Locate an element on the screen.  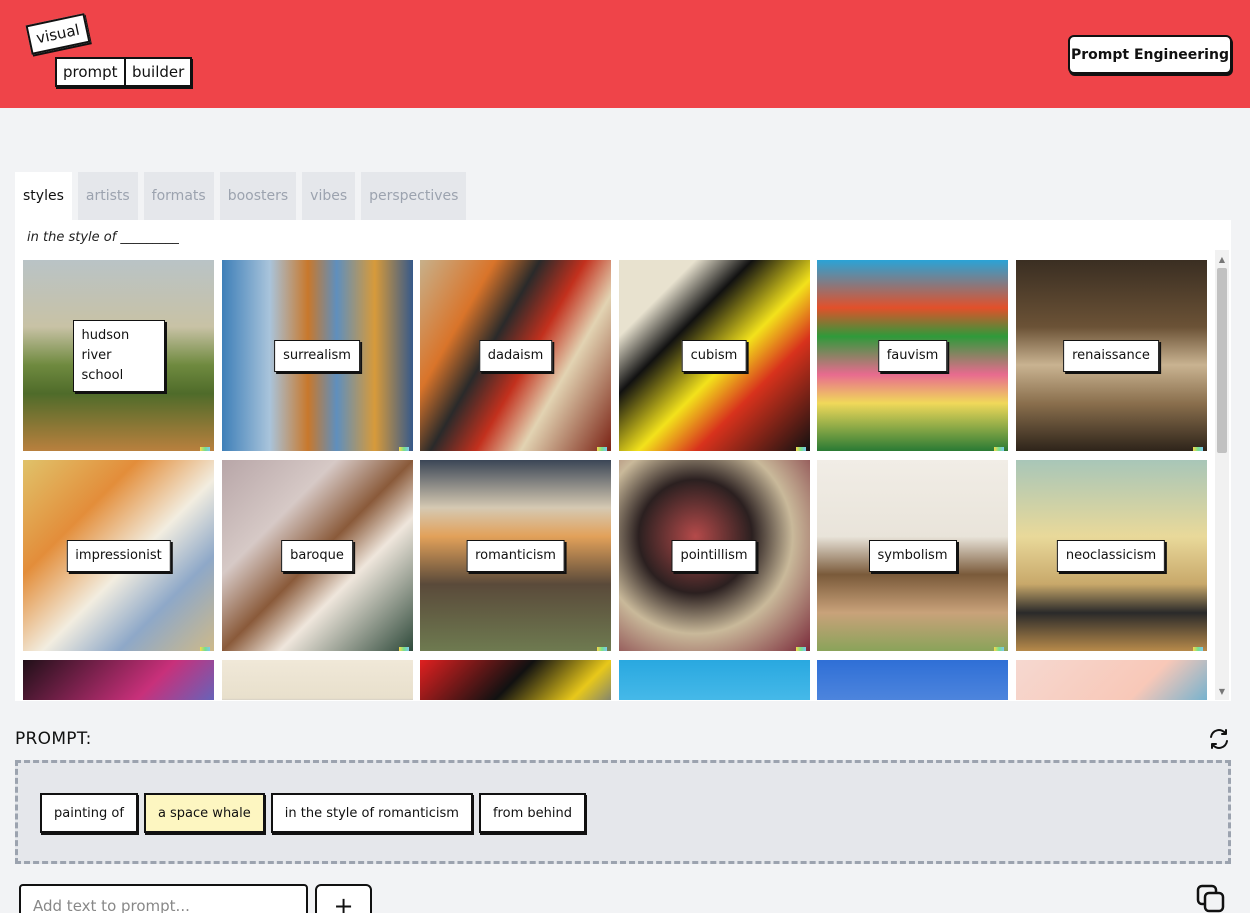
panel-hint: in the style of _________ is located at coordinates (103, 237).